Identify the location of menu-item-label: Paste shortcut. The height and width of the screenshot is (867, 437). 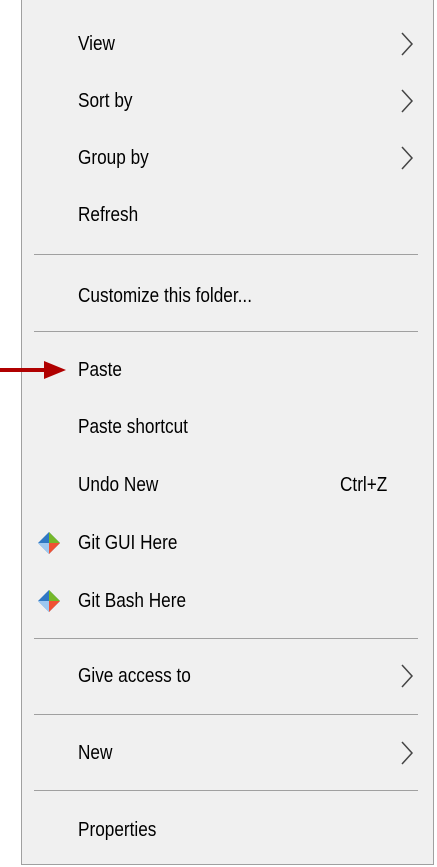
(133, 426).